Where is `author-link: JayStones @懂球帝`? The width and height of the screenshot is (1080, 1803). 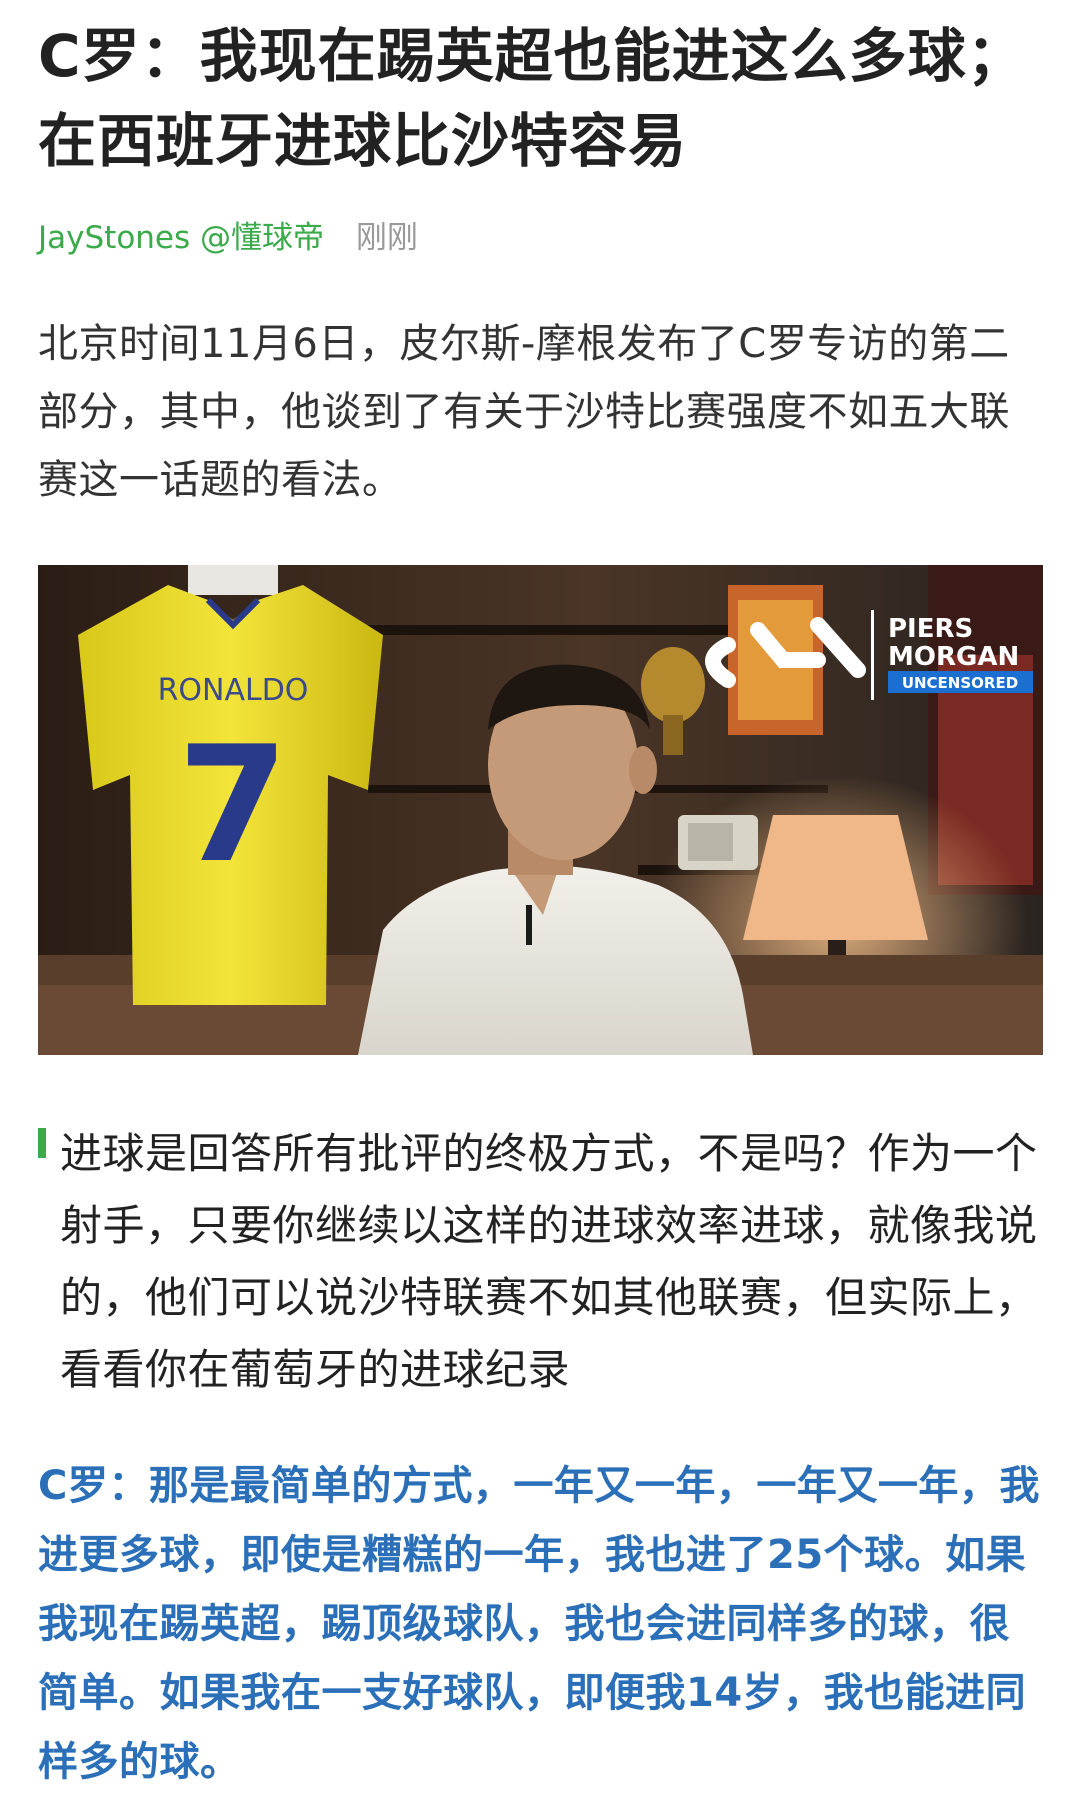 author-link: JayStones @懂球帝 is located at coordinates (181, 238).